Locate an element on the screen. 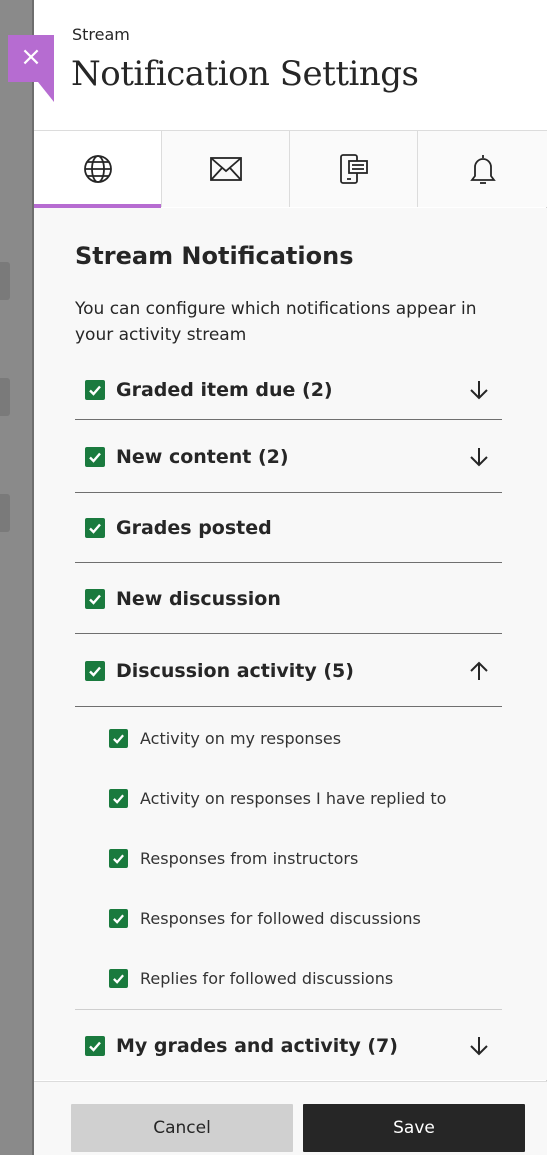 The width and height of the screenshot is (547, 1155). sub-notification-label: Replies for followed discussions is located at coordinates (267, 978).